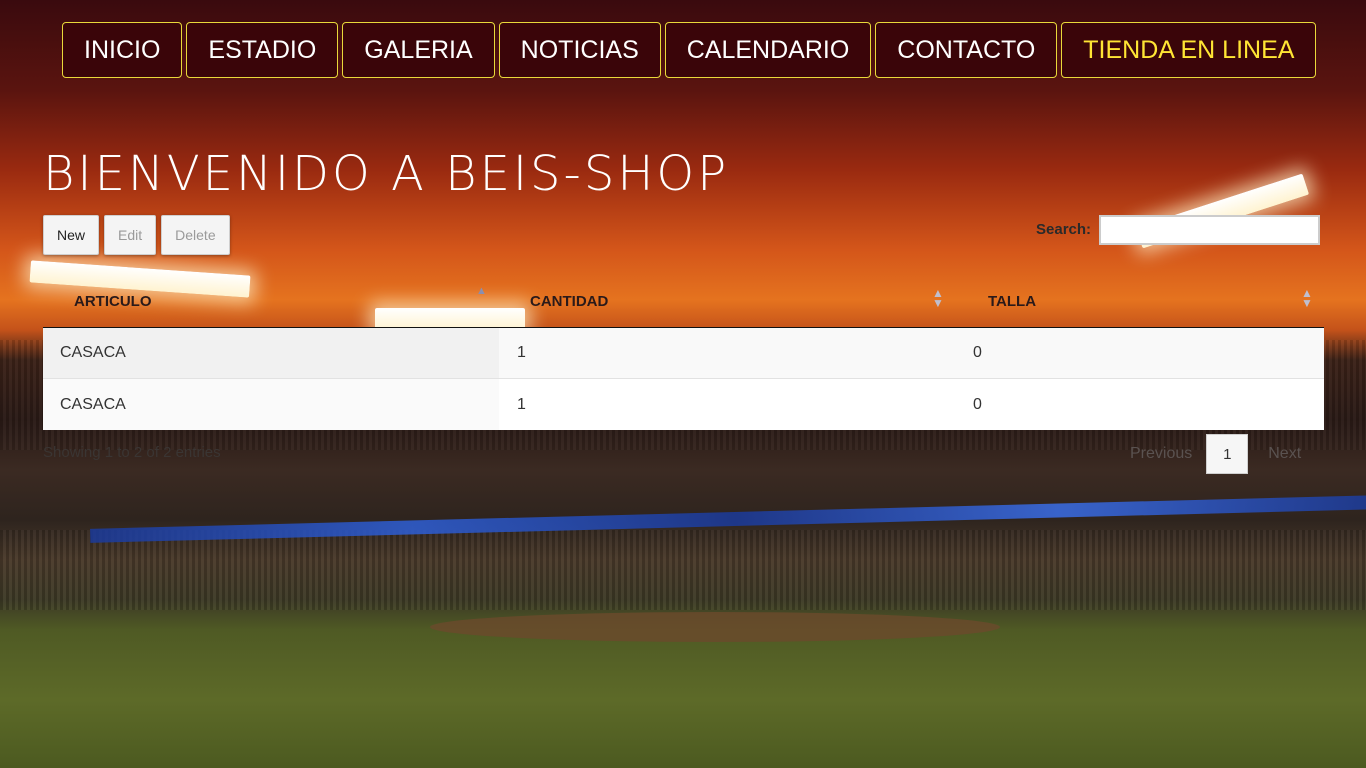 Image resolution: width=1366 pixels, height=768 pixels. What do you see at coordinates (1227, 454) in the screenshot?
I see `page-1-button: 1` at bounding box center [1227, 454].